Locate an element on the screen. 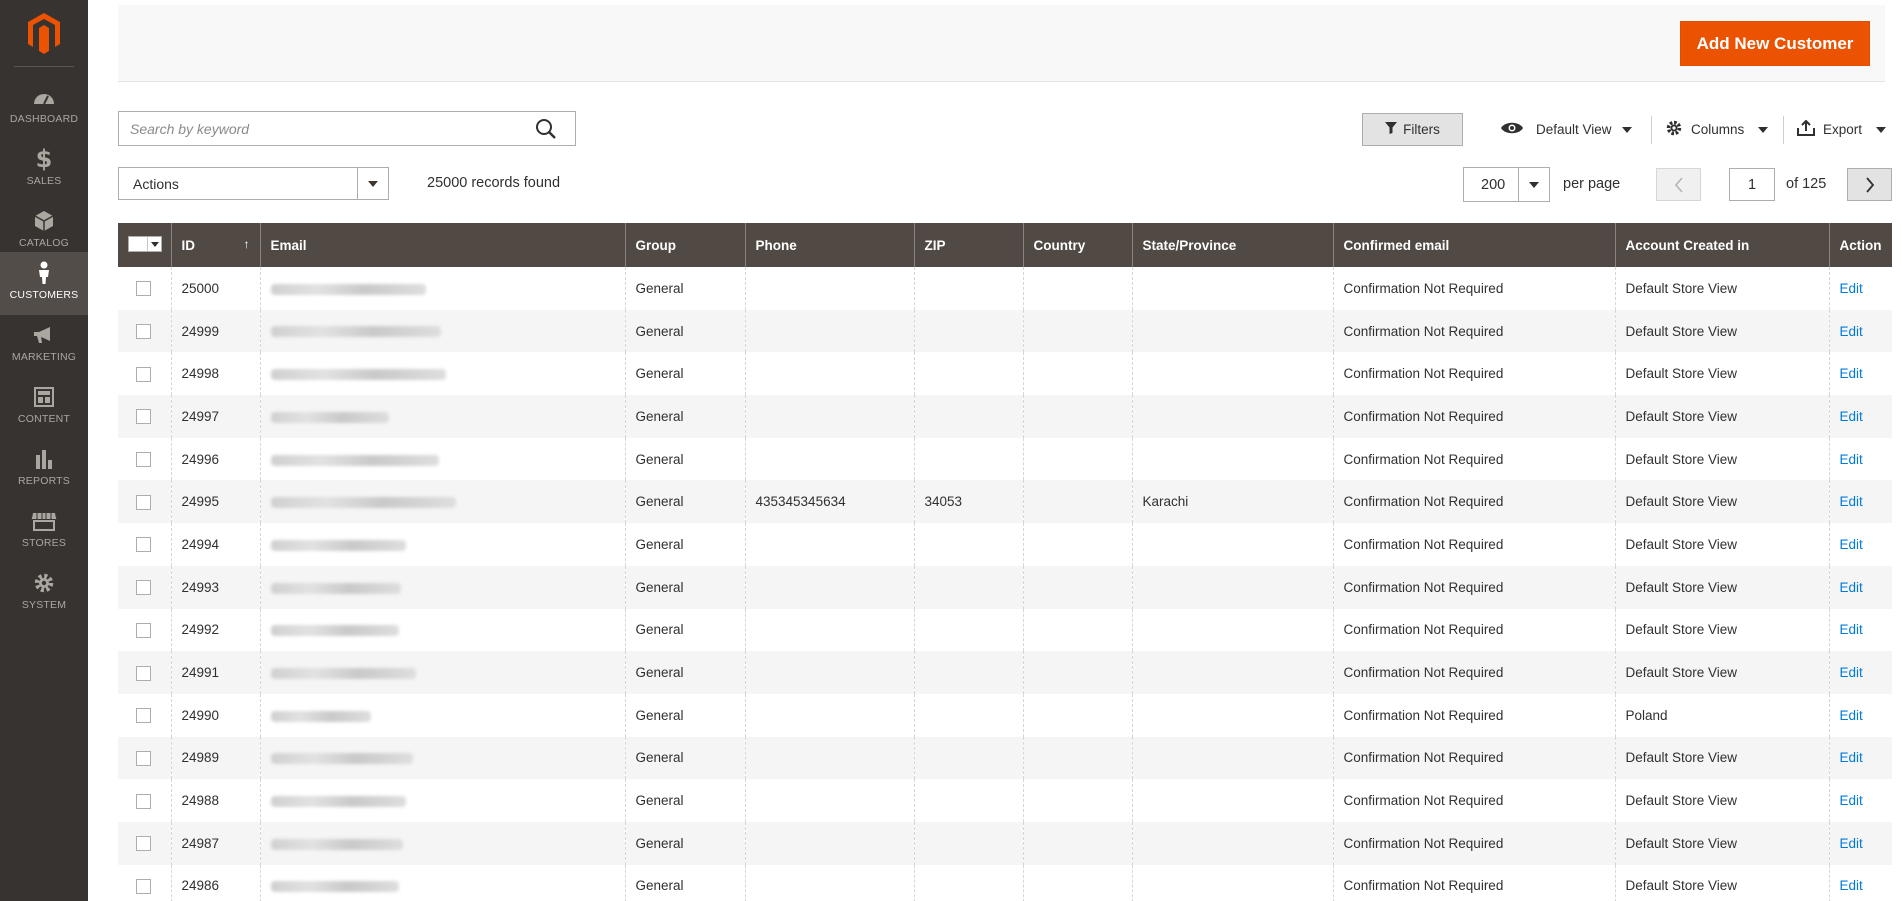 The width and height of the screenshot is (1902, 901). column-header-phone: Phone is located at coordinates (830, 245).